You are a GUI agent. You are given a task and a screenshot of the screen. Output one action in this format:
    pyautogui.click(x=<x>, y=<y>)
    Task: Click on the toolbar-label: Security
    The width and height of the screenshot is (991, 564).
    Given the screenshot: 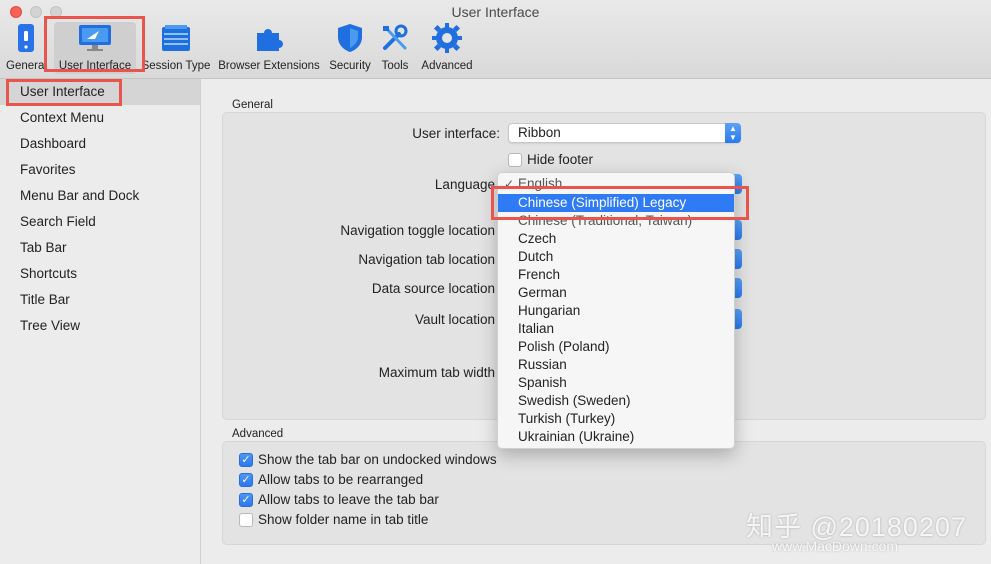 What is the action you would take?
    pyautogui.click(x=350, y=66)
    